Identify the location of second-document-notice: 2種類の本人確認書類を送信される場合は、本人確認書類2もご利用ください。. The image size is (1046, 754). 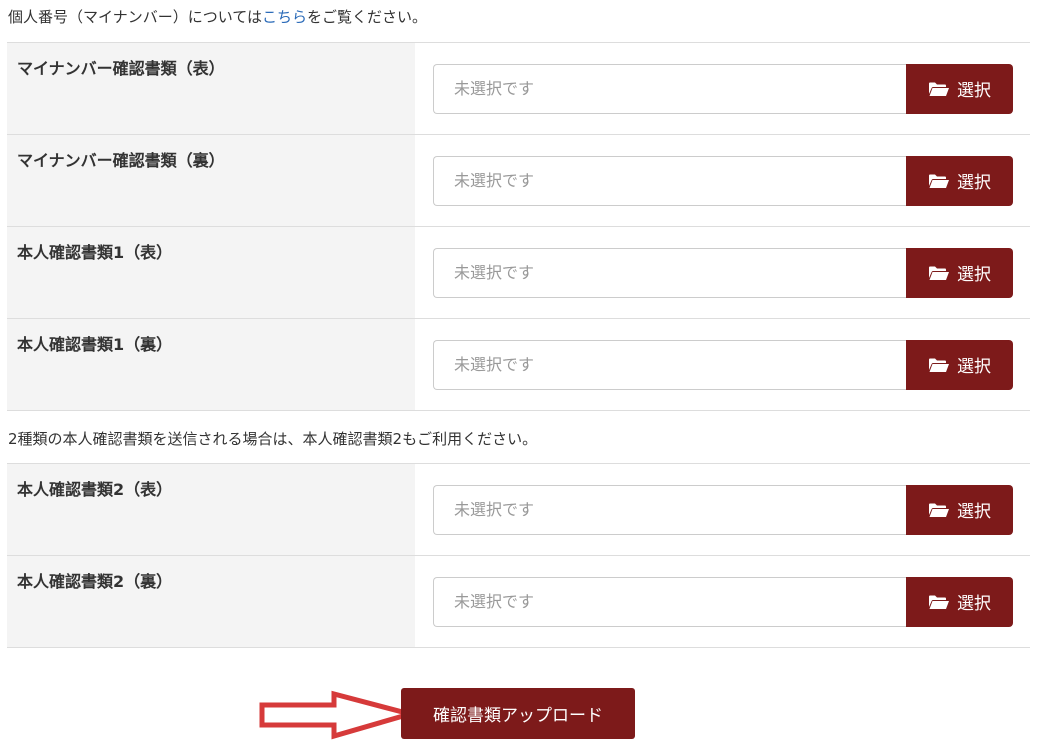
(273, 439).